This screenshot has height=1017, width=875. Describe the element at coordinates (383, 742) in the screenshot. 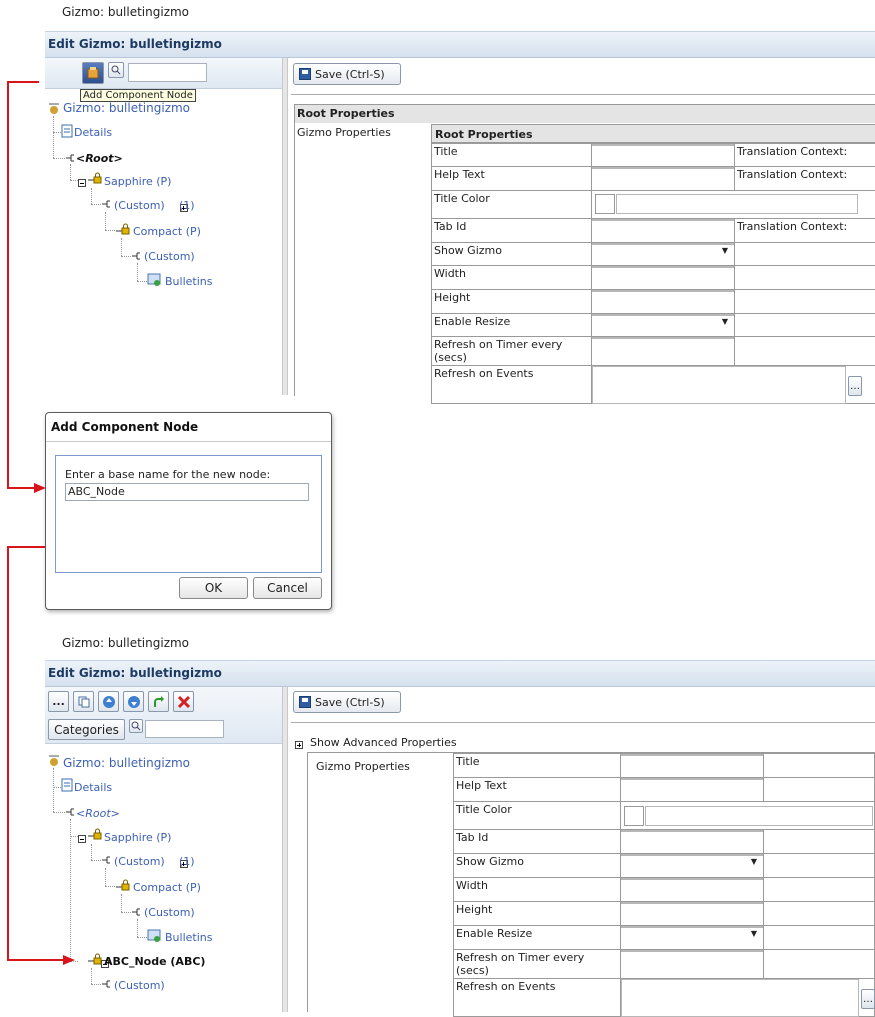

I see `show-advanced-properties: Show Advanced Properties` at that location.